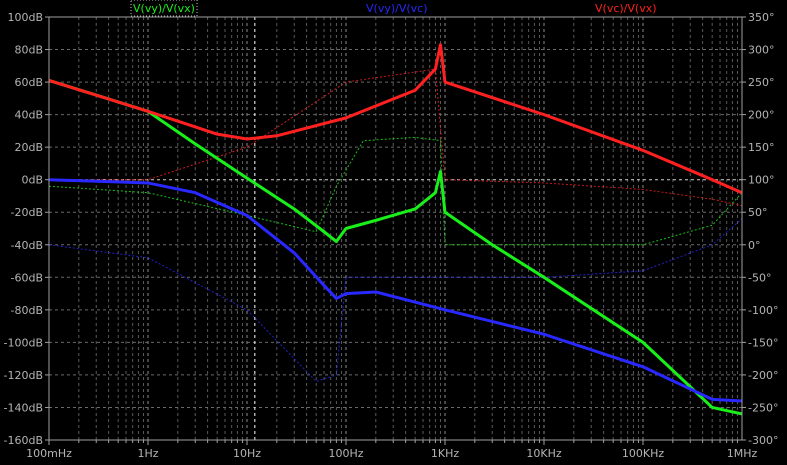 The height and width of the screenshot is (465, 787). What do you see at coordinates (761, 82) in the screenshot?
I see `y-right-tick-label: 250°` at bounding box center [761, 82].